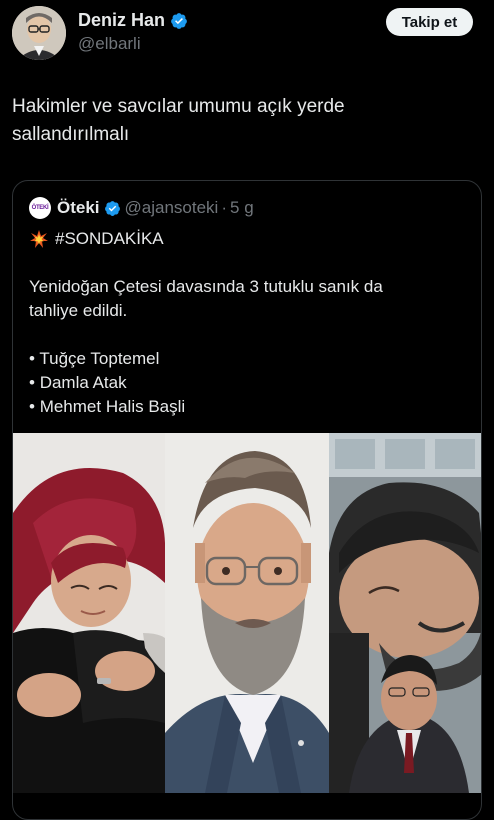 This screenshot has height=820, width=494. Describe the element at coordinates (78, 310) in the screenshot. I see `quoted-text-line-2: tahliye edildi.` at that location.